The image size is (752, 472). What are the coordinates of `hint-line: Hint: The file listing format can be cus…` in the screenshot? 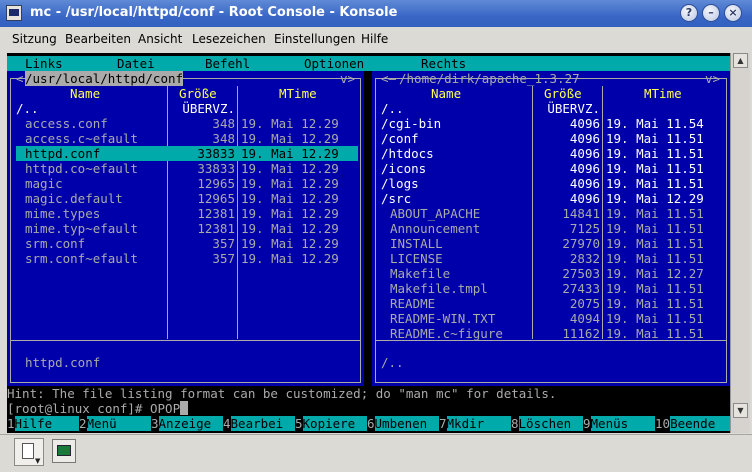 It's located at (368, 393).